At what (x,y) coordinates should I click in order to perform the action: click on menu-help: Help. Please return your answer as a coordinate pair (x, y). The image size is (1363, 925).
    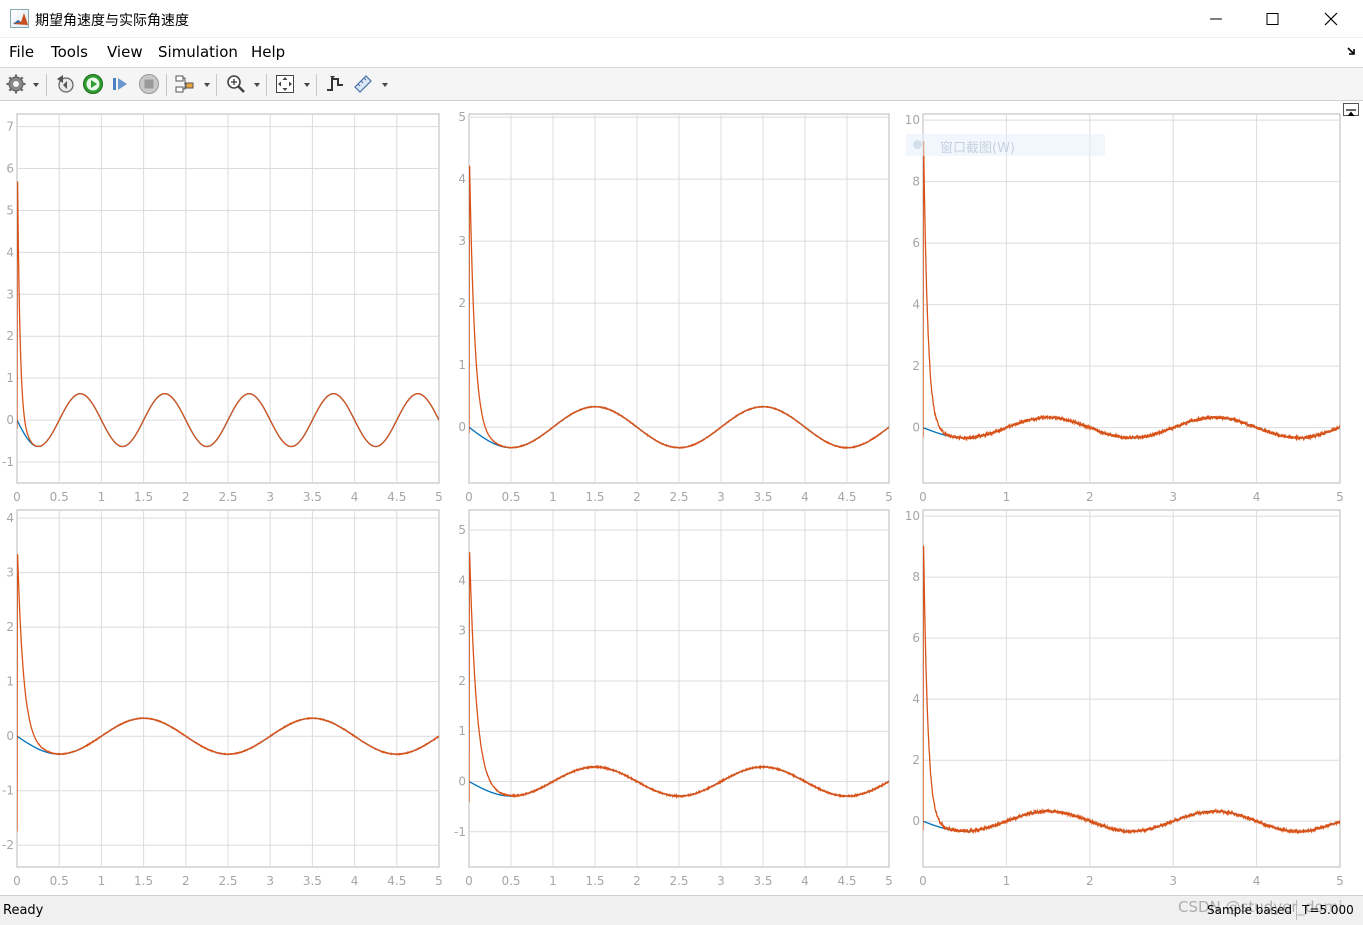
    Looking at the image, I should click on (268, 52).